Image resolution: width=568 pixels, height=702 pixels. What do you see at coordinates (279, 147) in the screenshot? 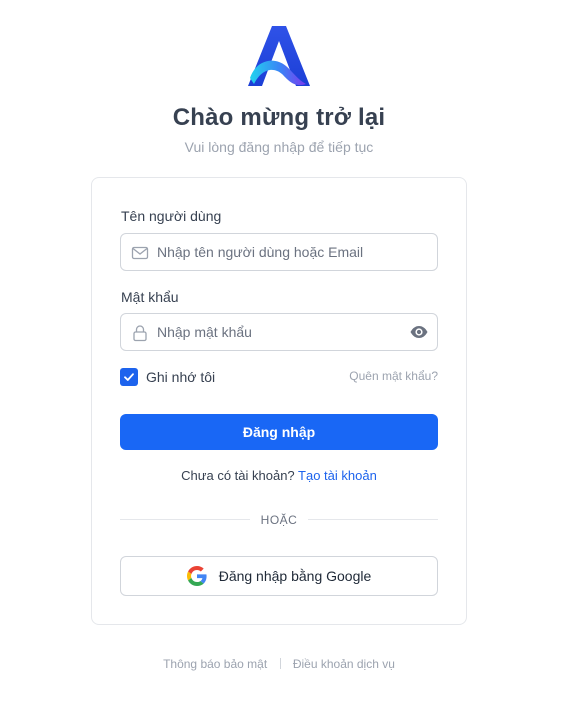
I see `page-subtitle: Vui lòng đăng nhập để tiếp tục` at bounding box center [279, 147].